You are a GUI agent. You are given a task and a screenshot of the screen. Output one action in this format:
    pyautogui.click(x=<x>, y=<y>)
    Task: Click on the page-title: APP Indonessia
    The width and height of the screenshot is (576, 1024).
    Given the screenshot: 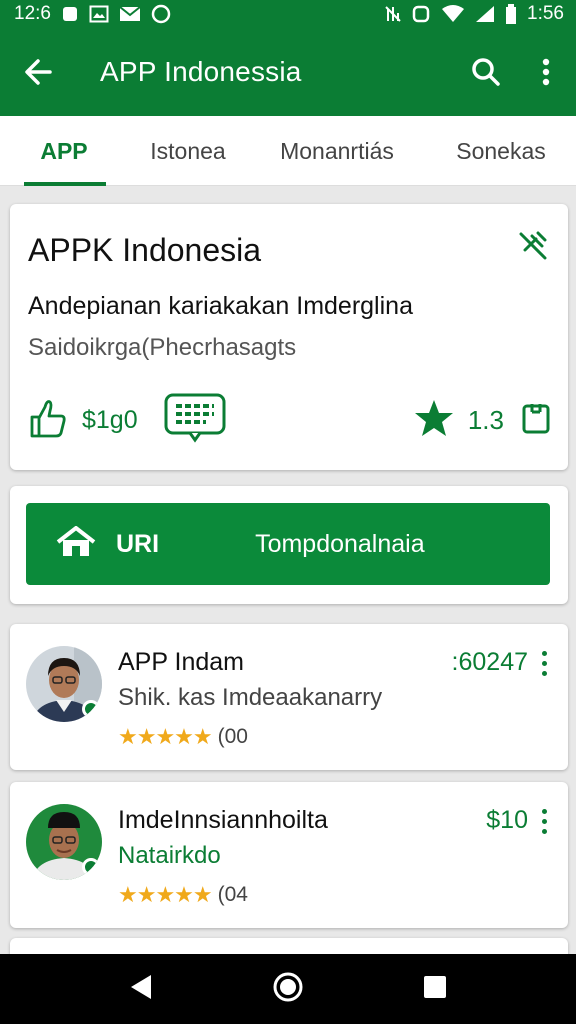 What is the action you would take?
    pyautogui.click(x=201, y=71)
    